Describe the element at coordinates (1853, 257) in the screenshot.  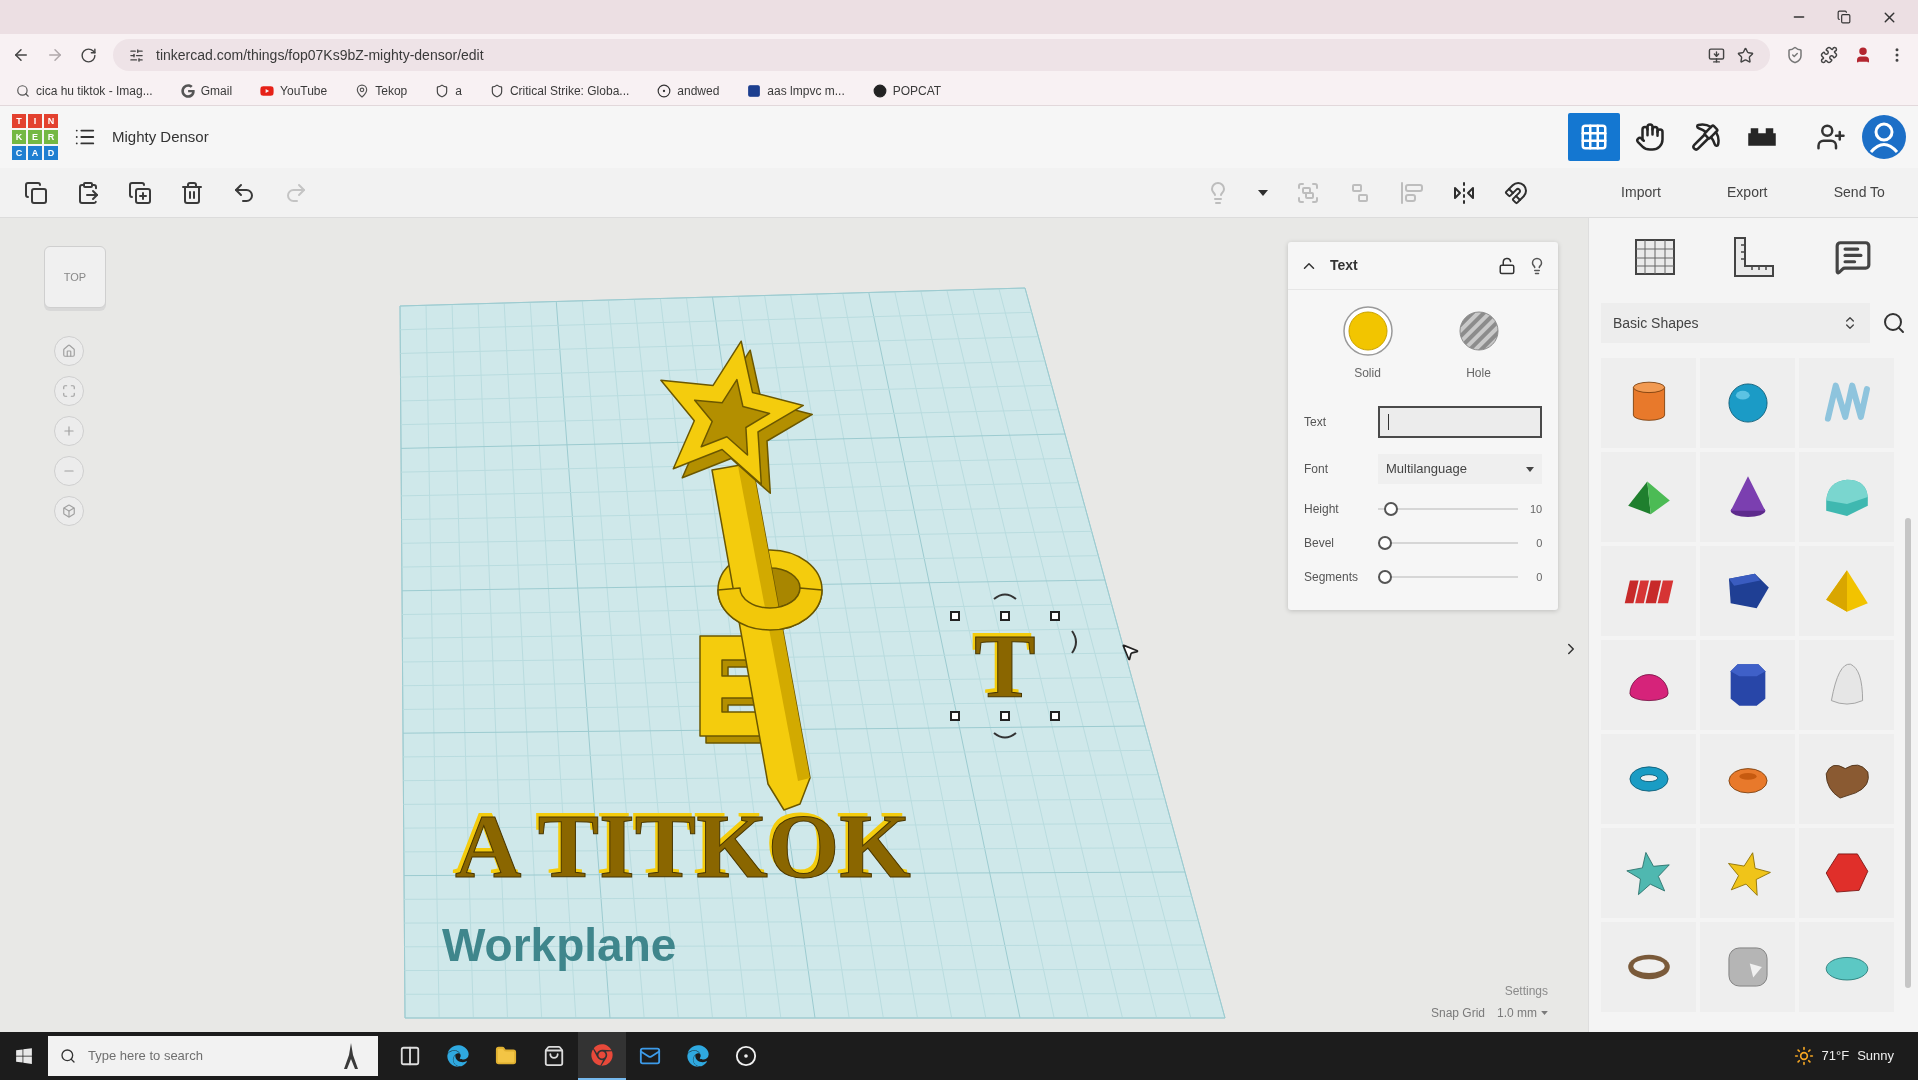
I see `notes-icon` at that location.